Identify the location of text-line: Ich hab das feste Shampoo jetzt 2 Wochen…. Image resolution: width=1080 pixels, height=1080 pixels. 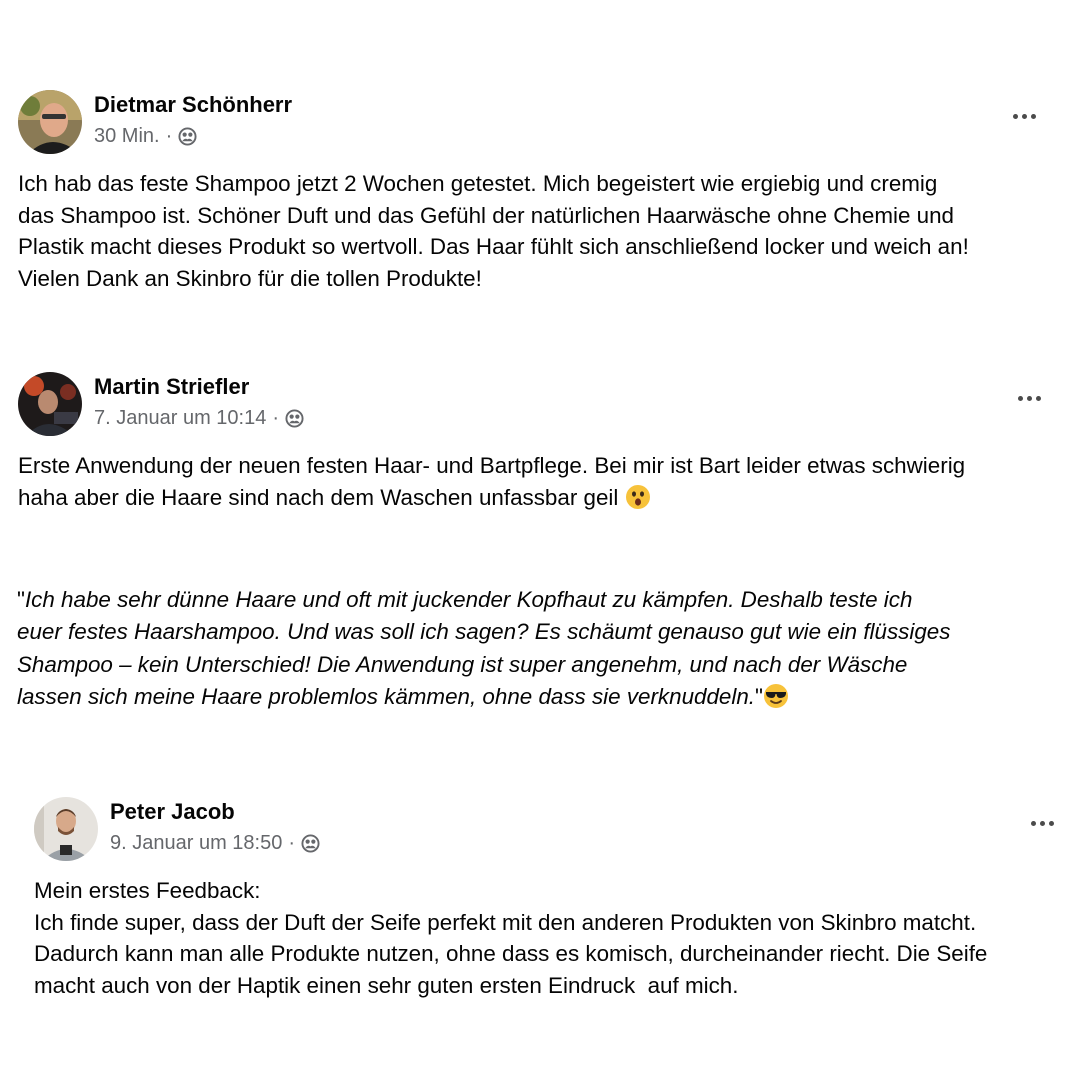
(478, 183).